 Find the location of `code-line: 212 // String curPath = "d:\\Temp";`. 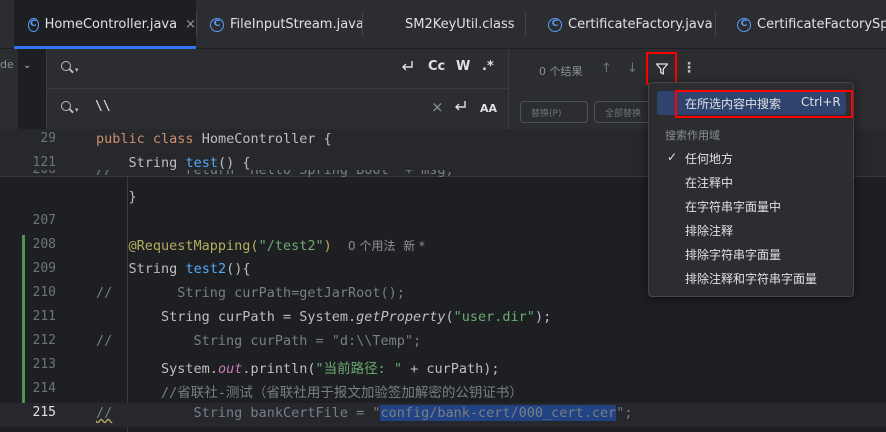

code-line: 212 // String curPath = "d:\\Temp"; is located at coordinates (443, 343).